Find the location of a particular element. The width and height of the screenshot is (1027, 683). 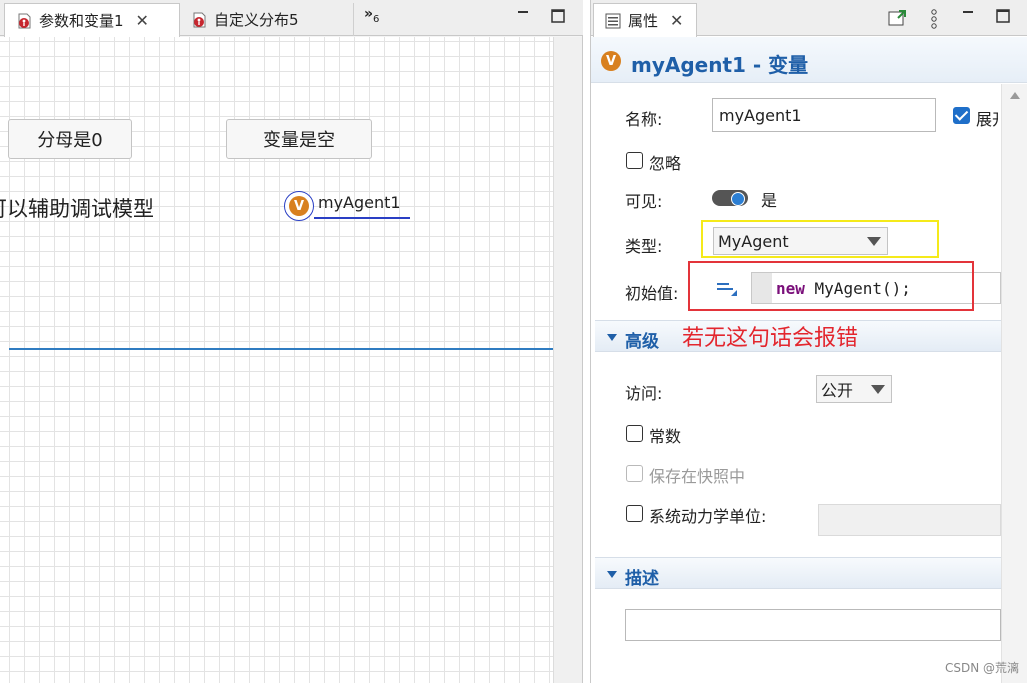

expand-label: 展开 is located at coordinates (987, 119).